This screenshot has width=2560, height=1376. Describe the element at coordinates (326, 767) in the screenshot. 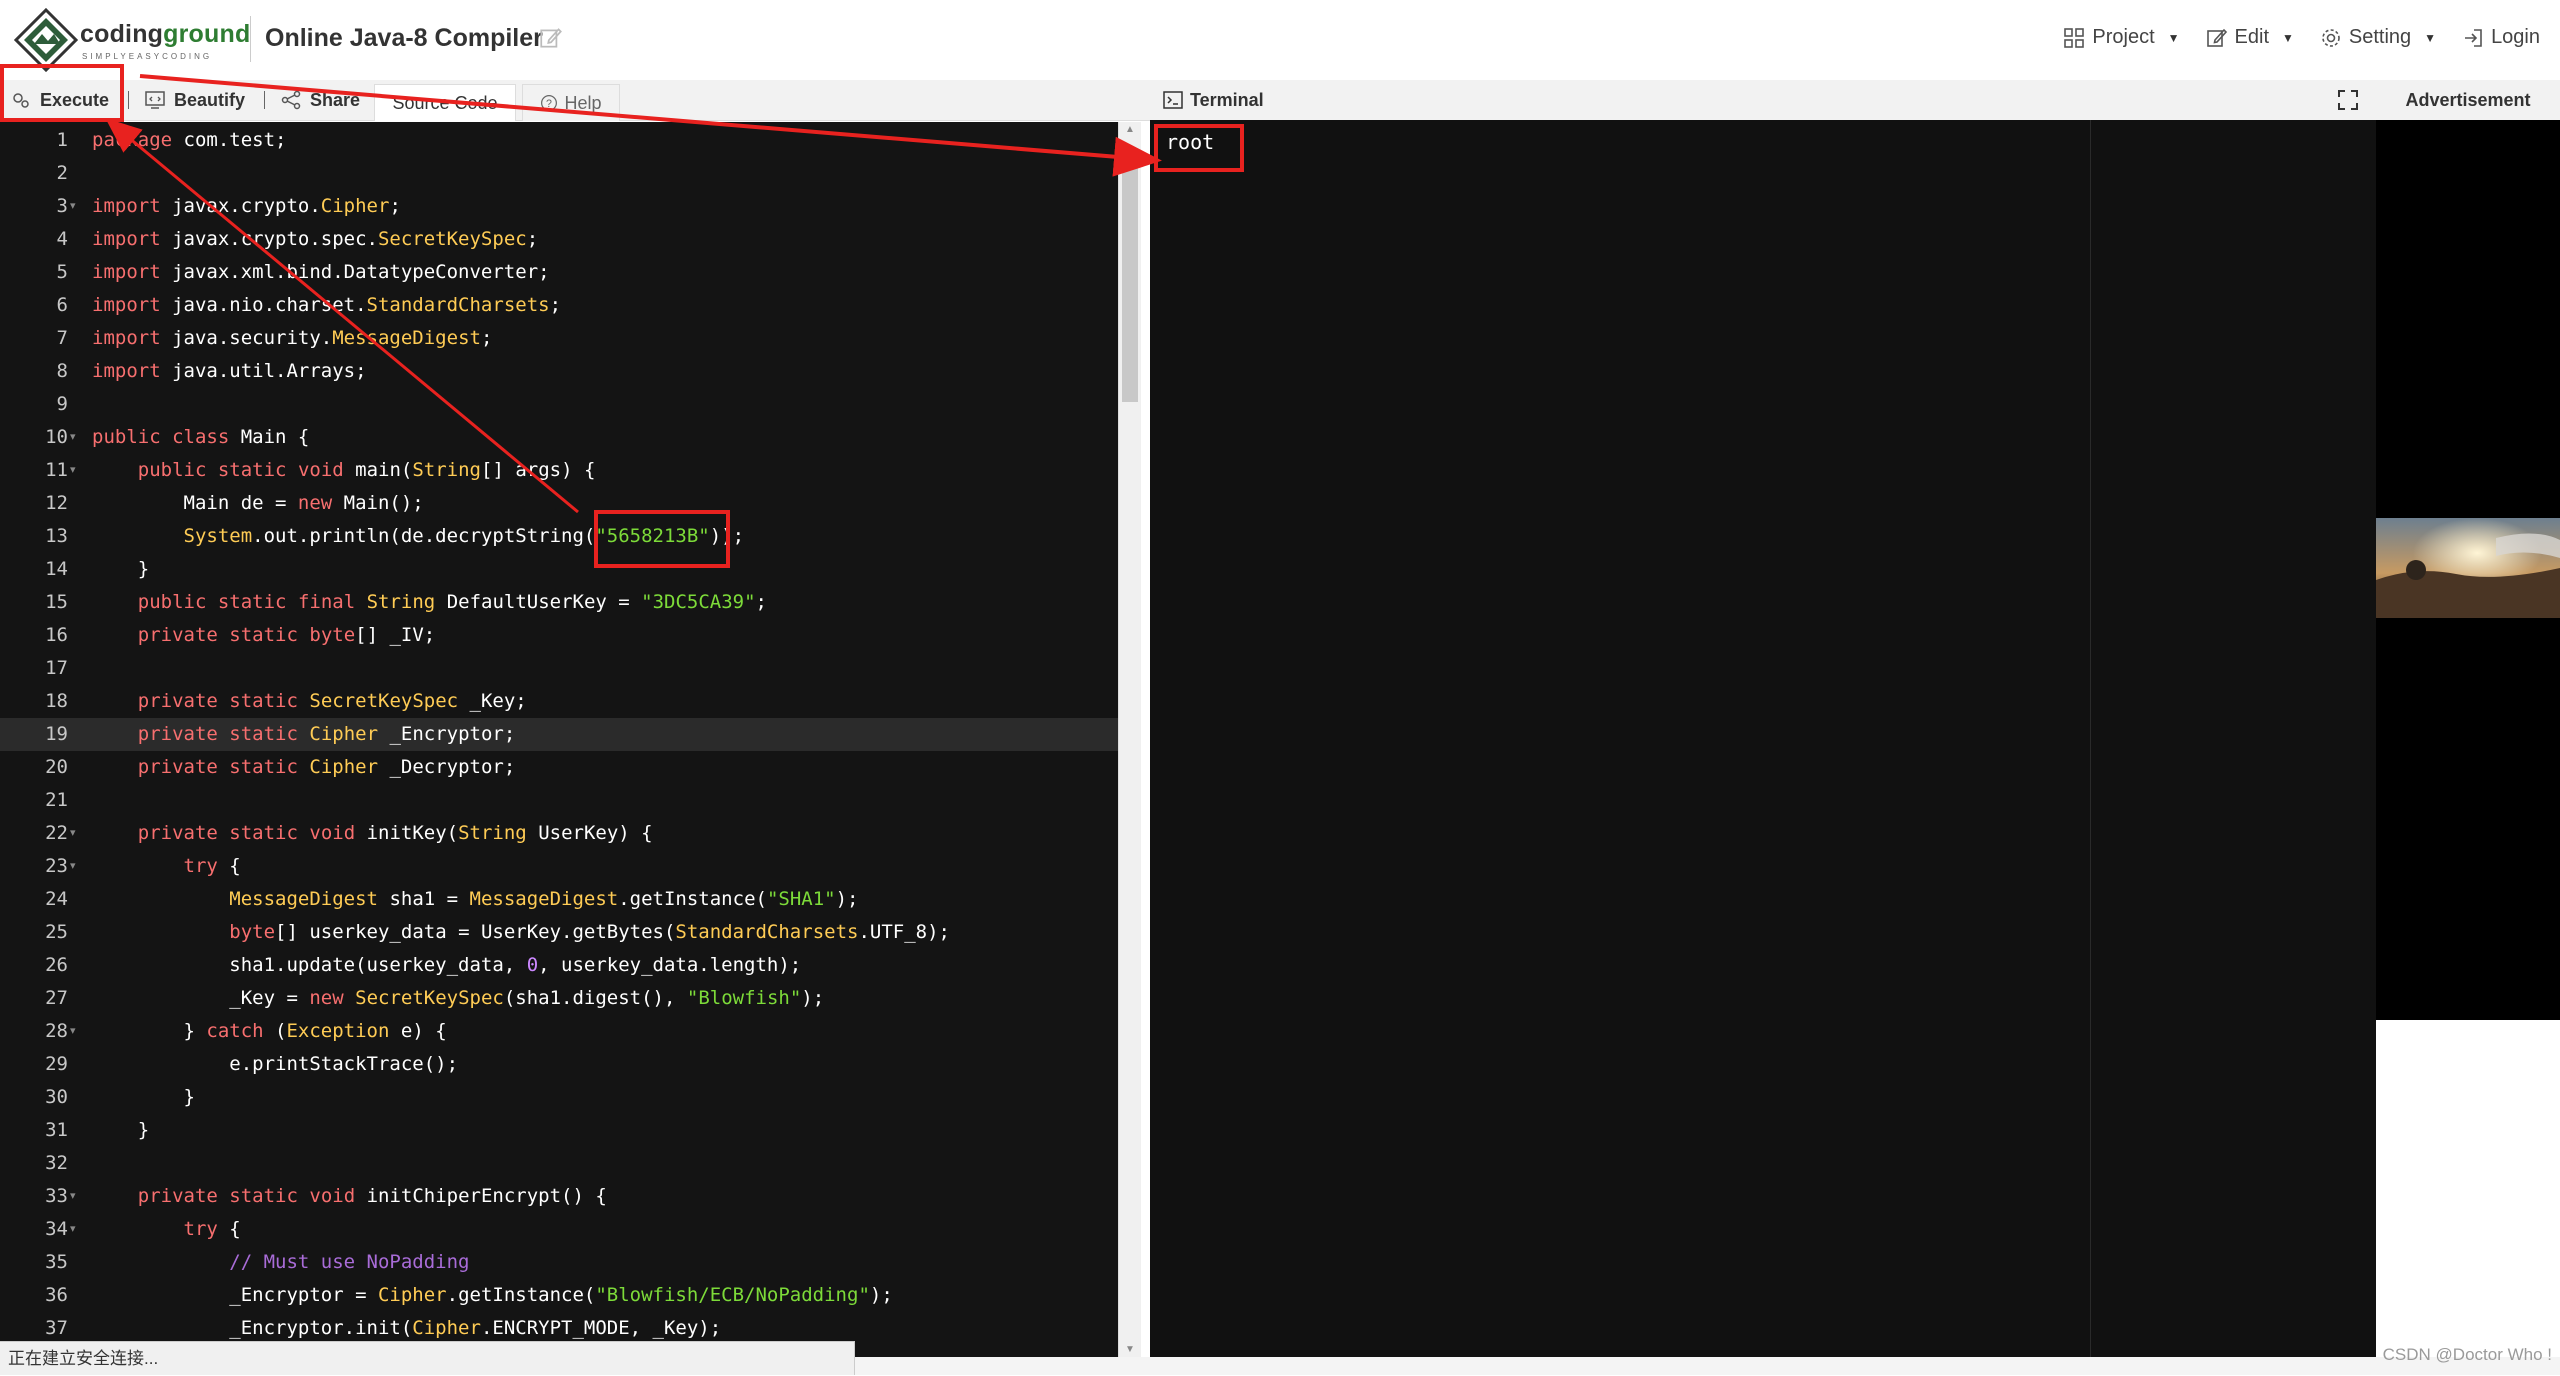

I see `code-text: private static Cipher _Decryptor;` at that location.